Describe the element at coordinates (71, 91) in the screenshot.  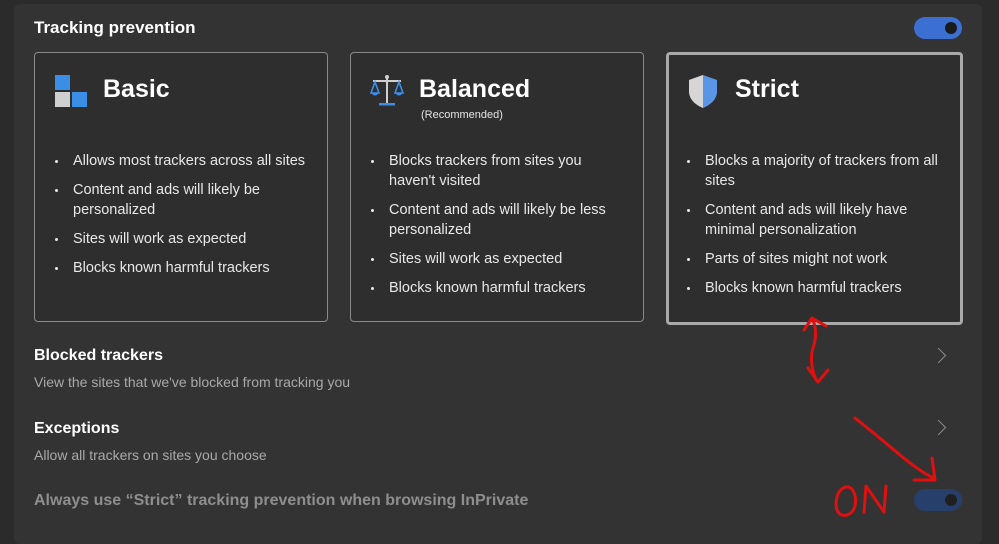
I see `basic-blocks-icon` at that location.